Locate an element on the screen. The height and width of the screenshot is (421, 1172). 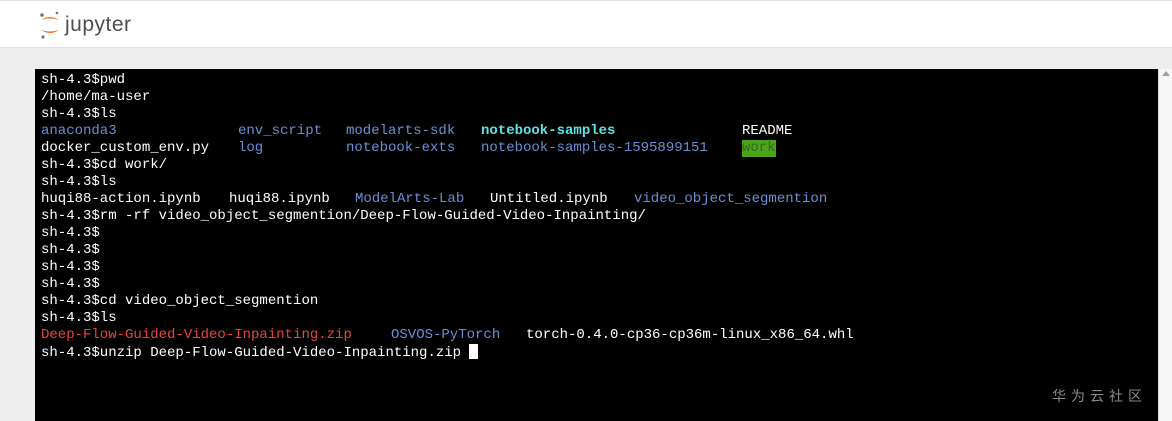
ls-entry-file: huqi88.ipynb is located at coordinates (279, 199).